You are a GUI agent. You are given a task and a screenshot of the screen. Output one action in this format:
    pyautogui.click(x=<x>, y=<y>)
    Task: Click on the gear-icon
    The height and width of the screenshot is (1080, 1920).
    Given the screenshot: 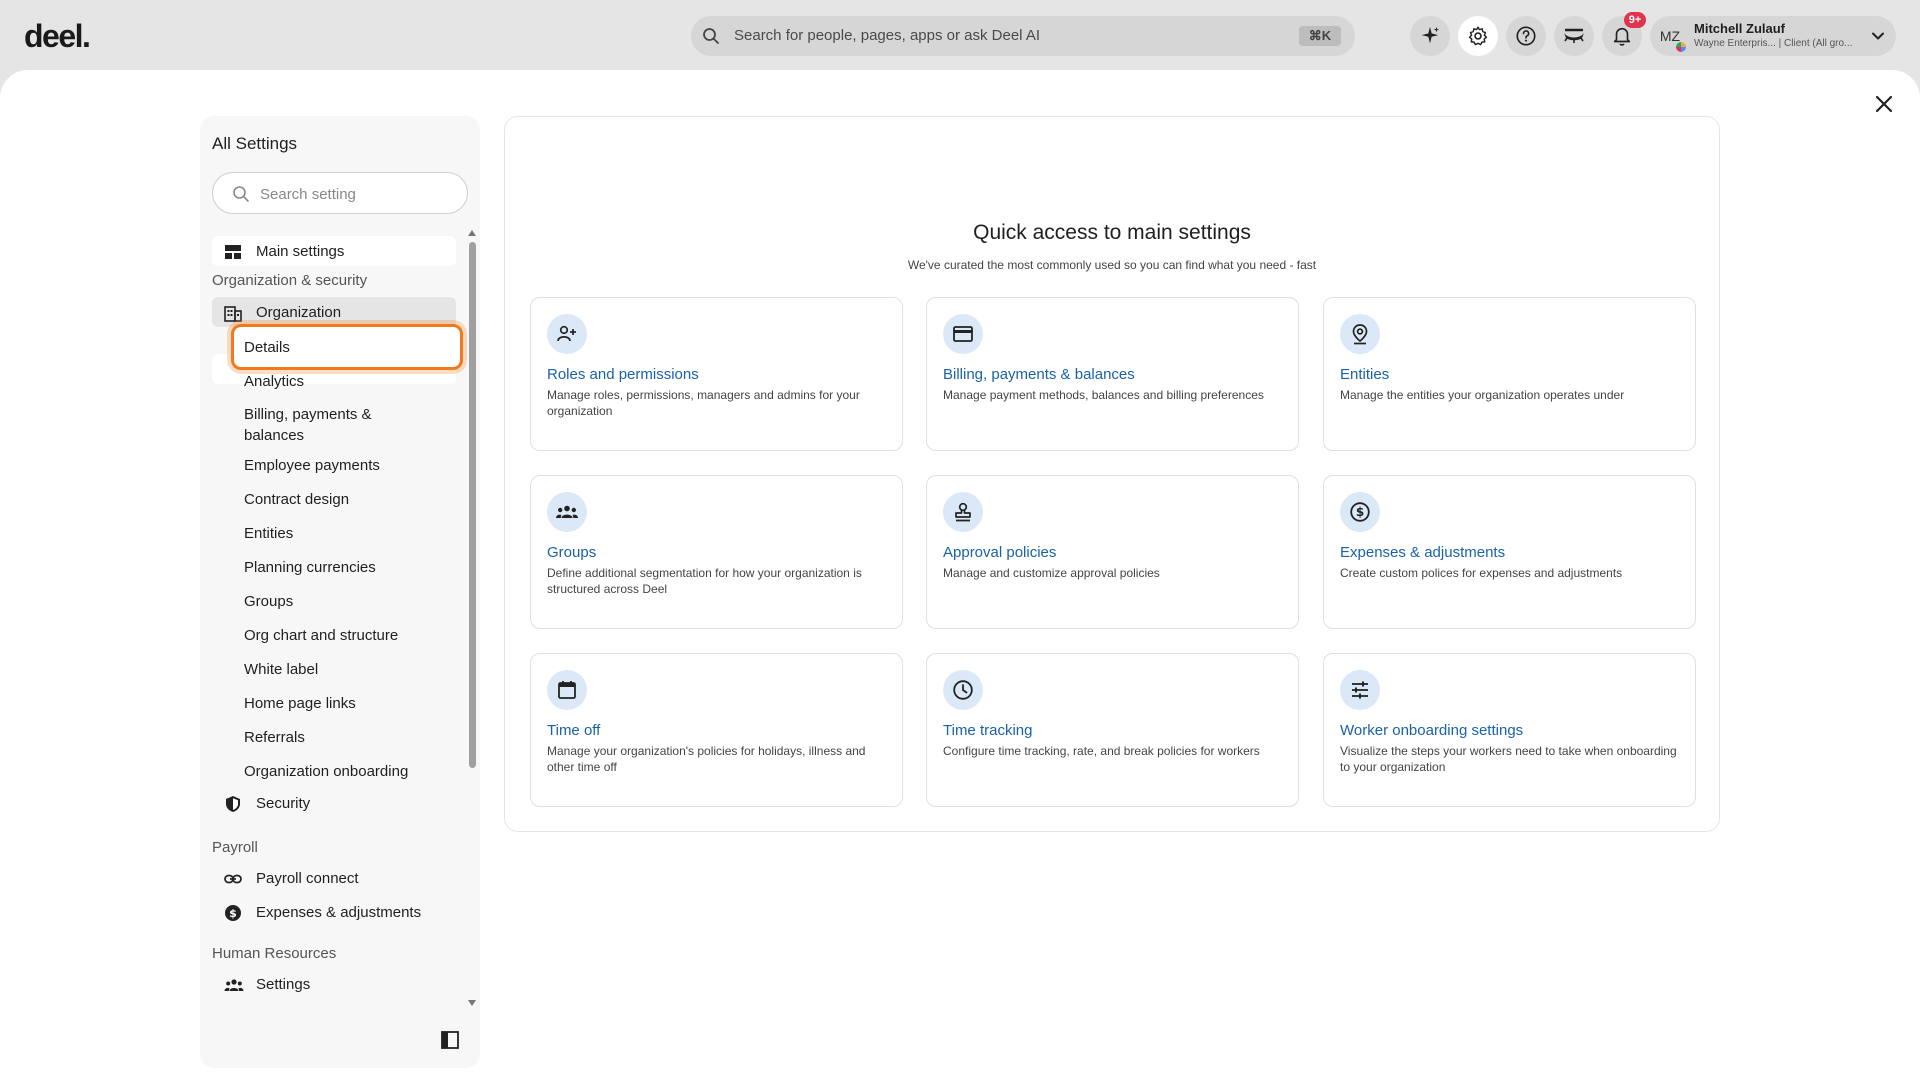 What is the action you would take?
    pyautogui.click(x=1478, y=36)
    